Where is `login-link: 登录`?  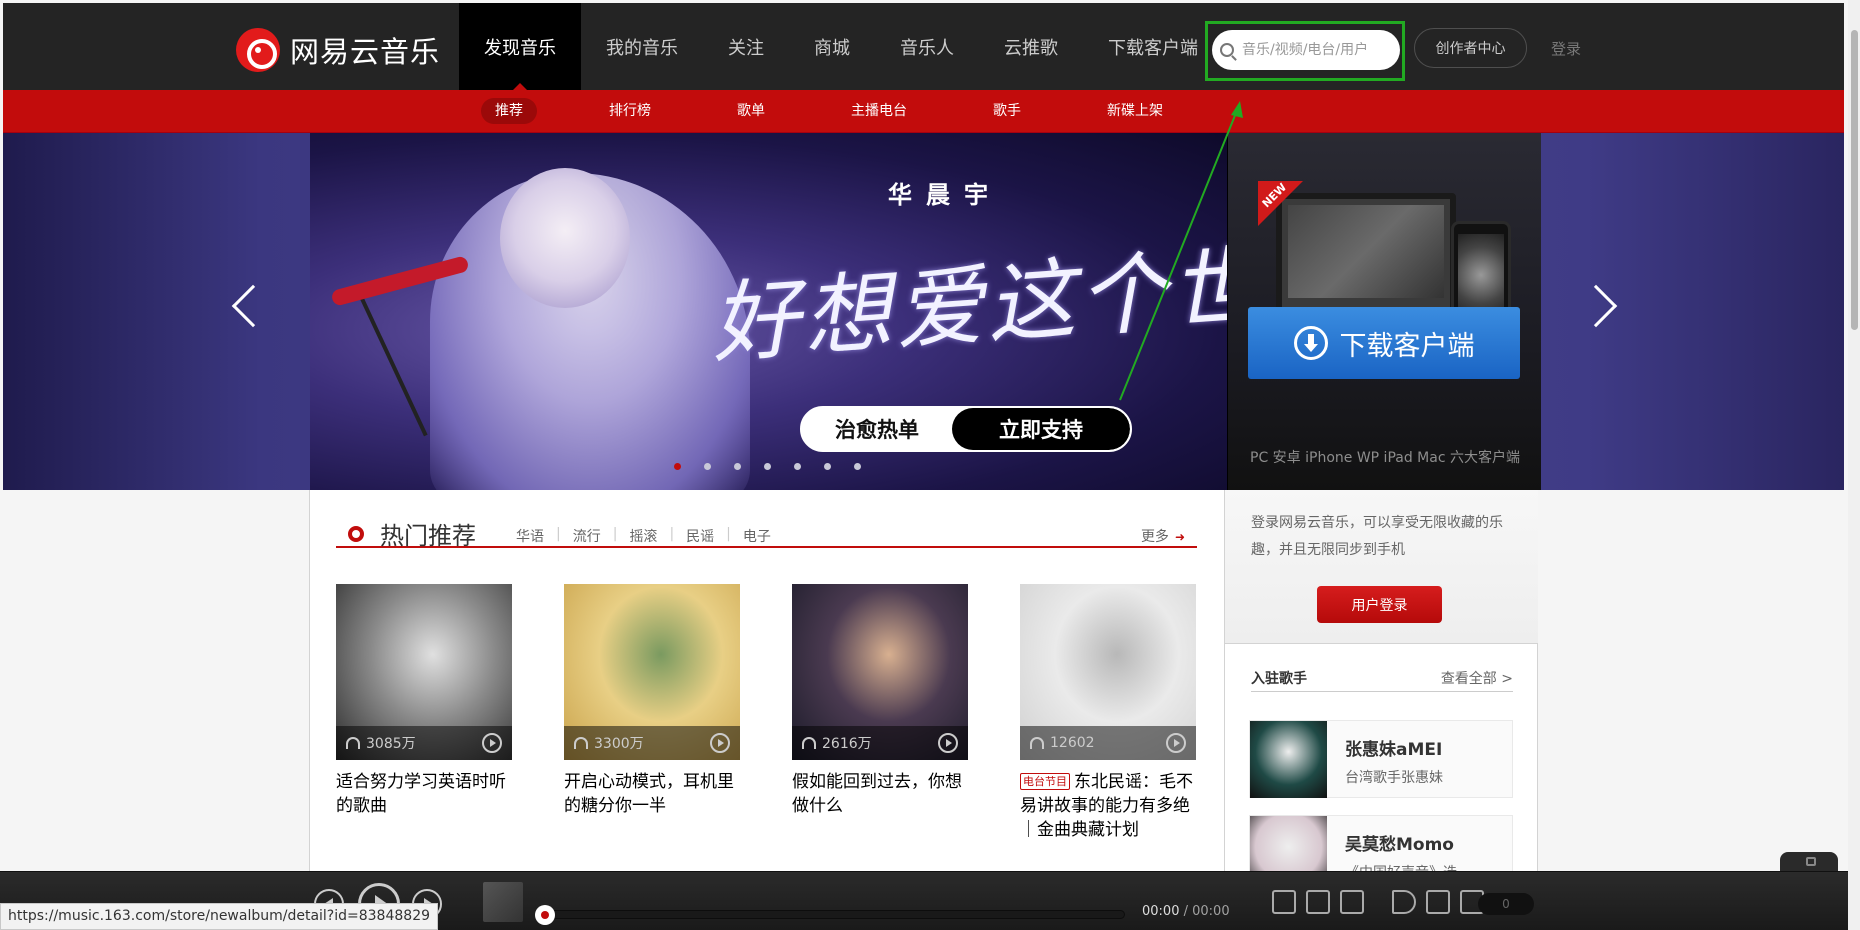
login-link: 登录 is located at coordinates (1566, 48).